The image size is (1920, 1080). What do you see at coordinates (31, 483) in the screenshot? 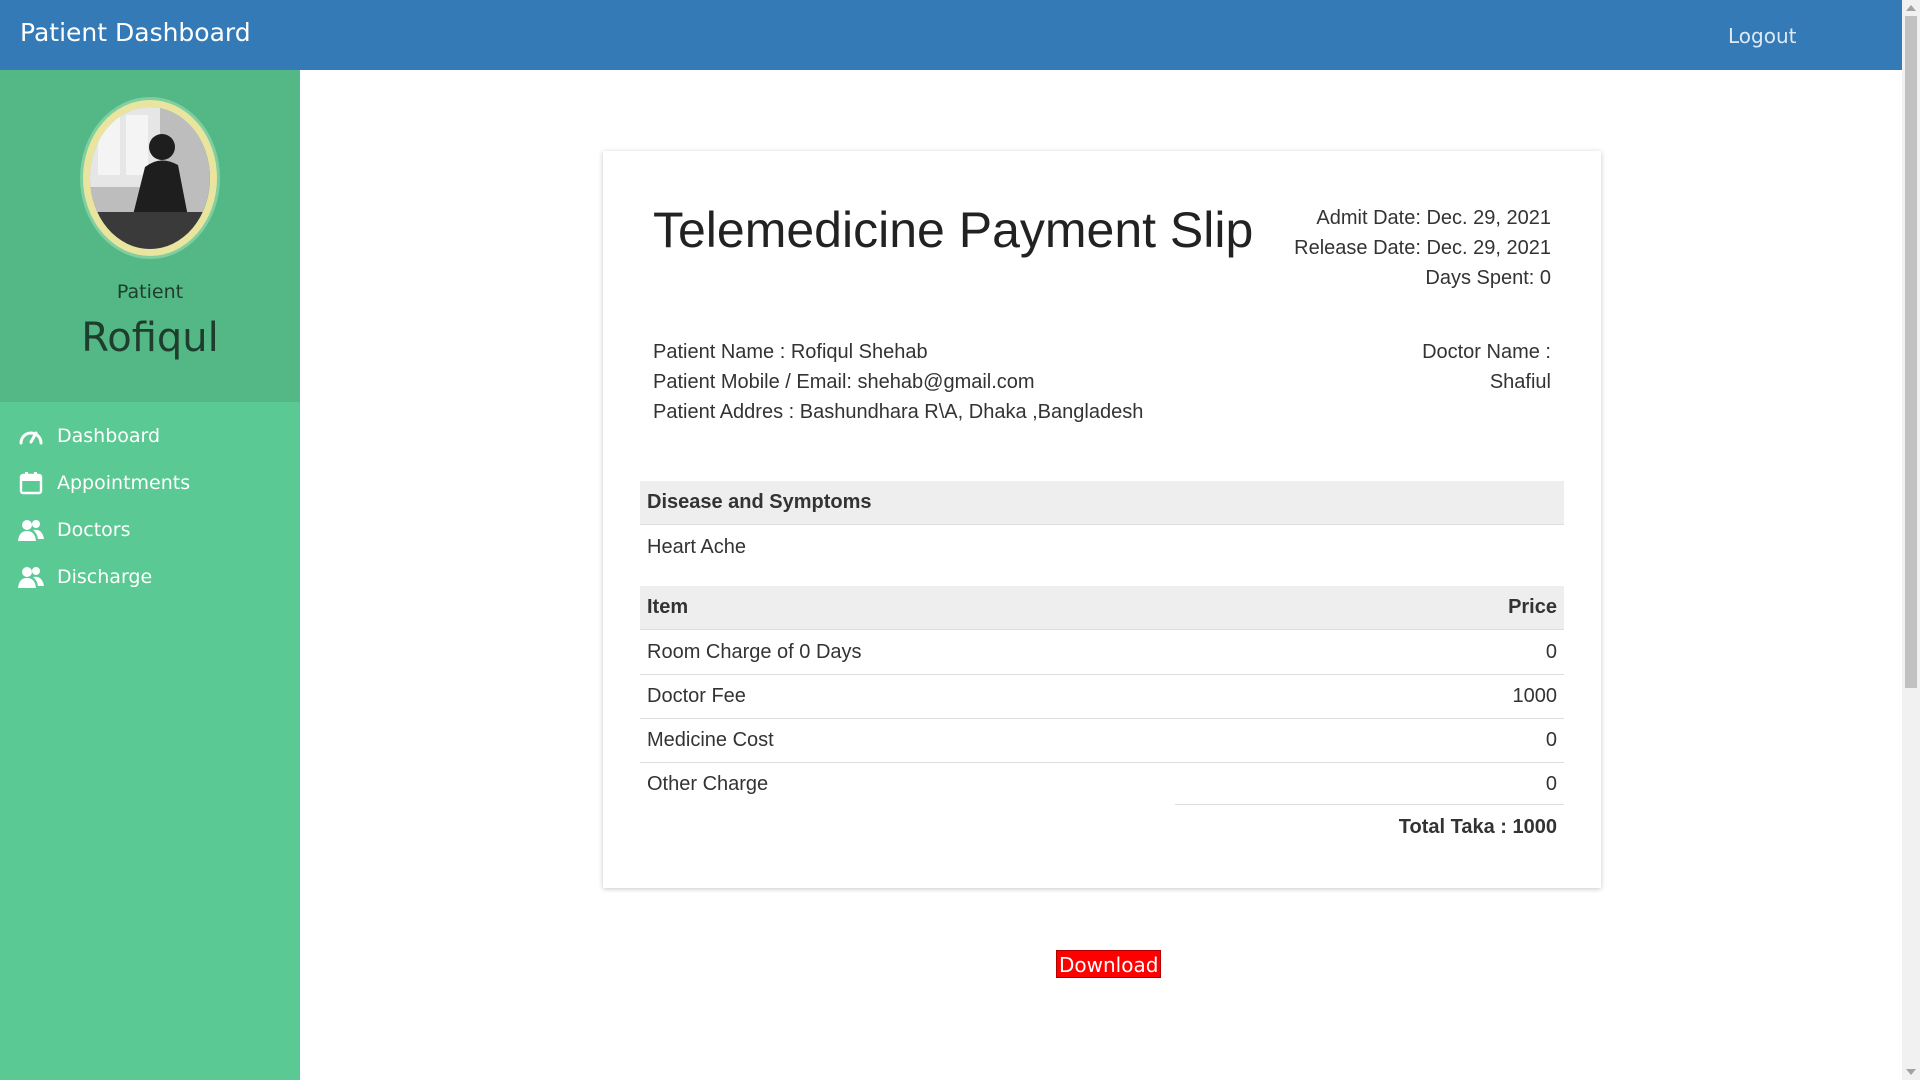
I see `calendar-icon` at bounding box center [31, 483].